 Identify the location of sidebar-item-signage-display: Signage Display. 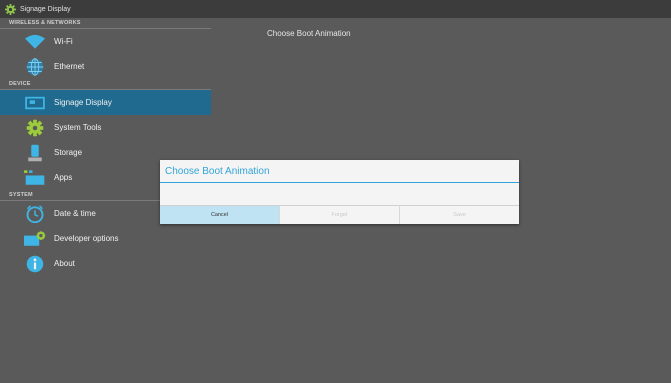
(105, 102).